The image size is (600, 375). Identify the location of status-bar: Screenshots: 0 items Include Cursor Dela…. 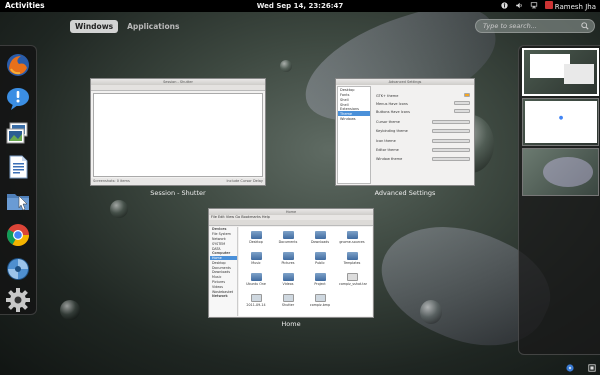
(178, 181).